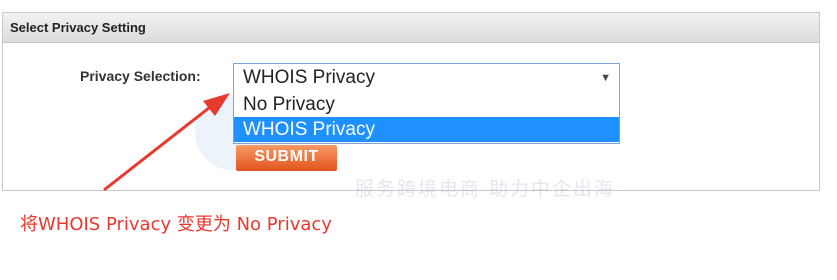 This screenshot has height=280, width=837. What do you see at coordinates (426, 104) in the screenshot?
I see `option-no-privacy: No Privacy` at bounding box center [426, 104].